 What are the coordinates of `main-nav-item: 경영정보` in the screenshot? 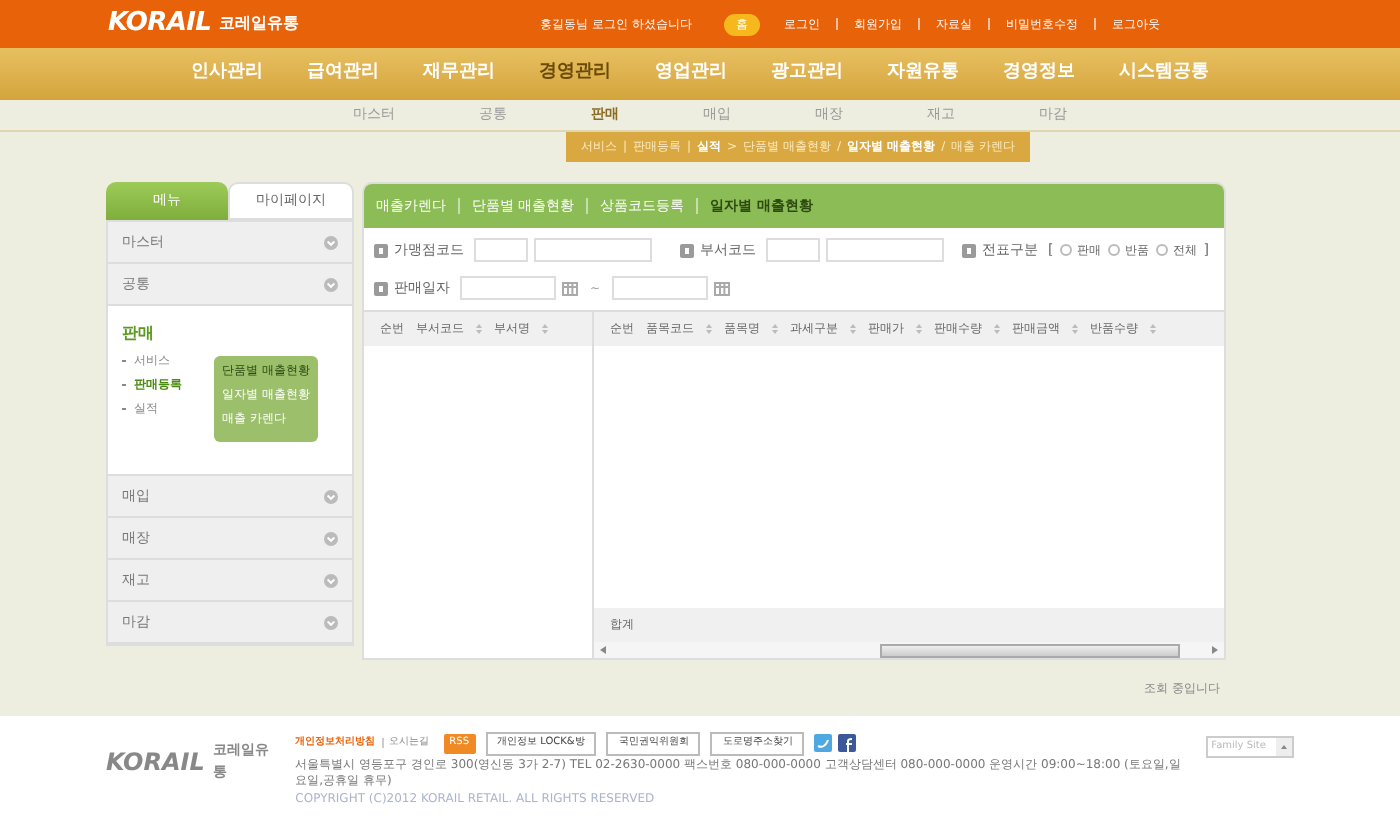 It's located at (1039, 74).